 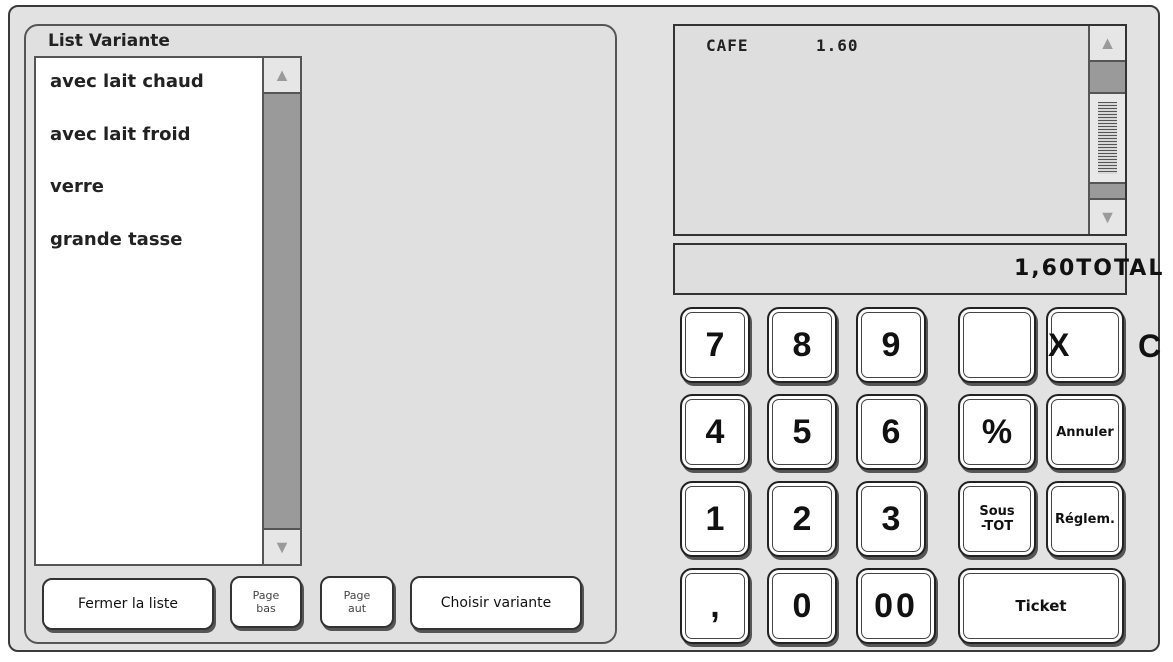 What do you see at coordinates (891, 519) in the screenshot?
I see `key-3: 3` at bounding box center [891, 519].